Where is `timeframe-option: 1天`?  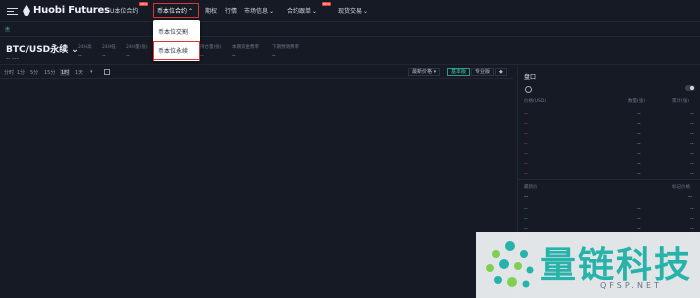 timeframe-option: 1天 is located at coordinates (79, 72).